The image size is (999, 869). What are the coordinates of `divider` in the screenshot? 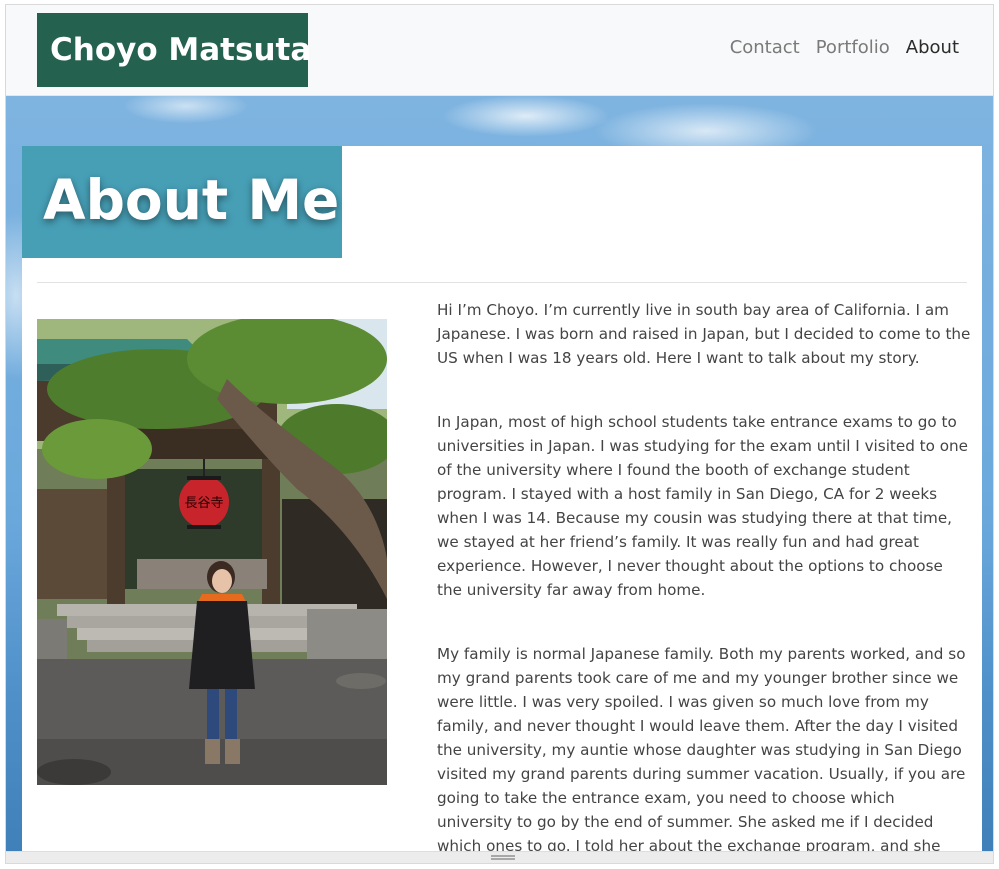 It's located at (502, 282).